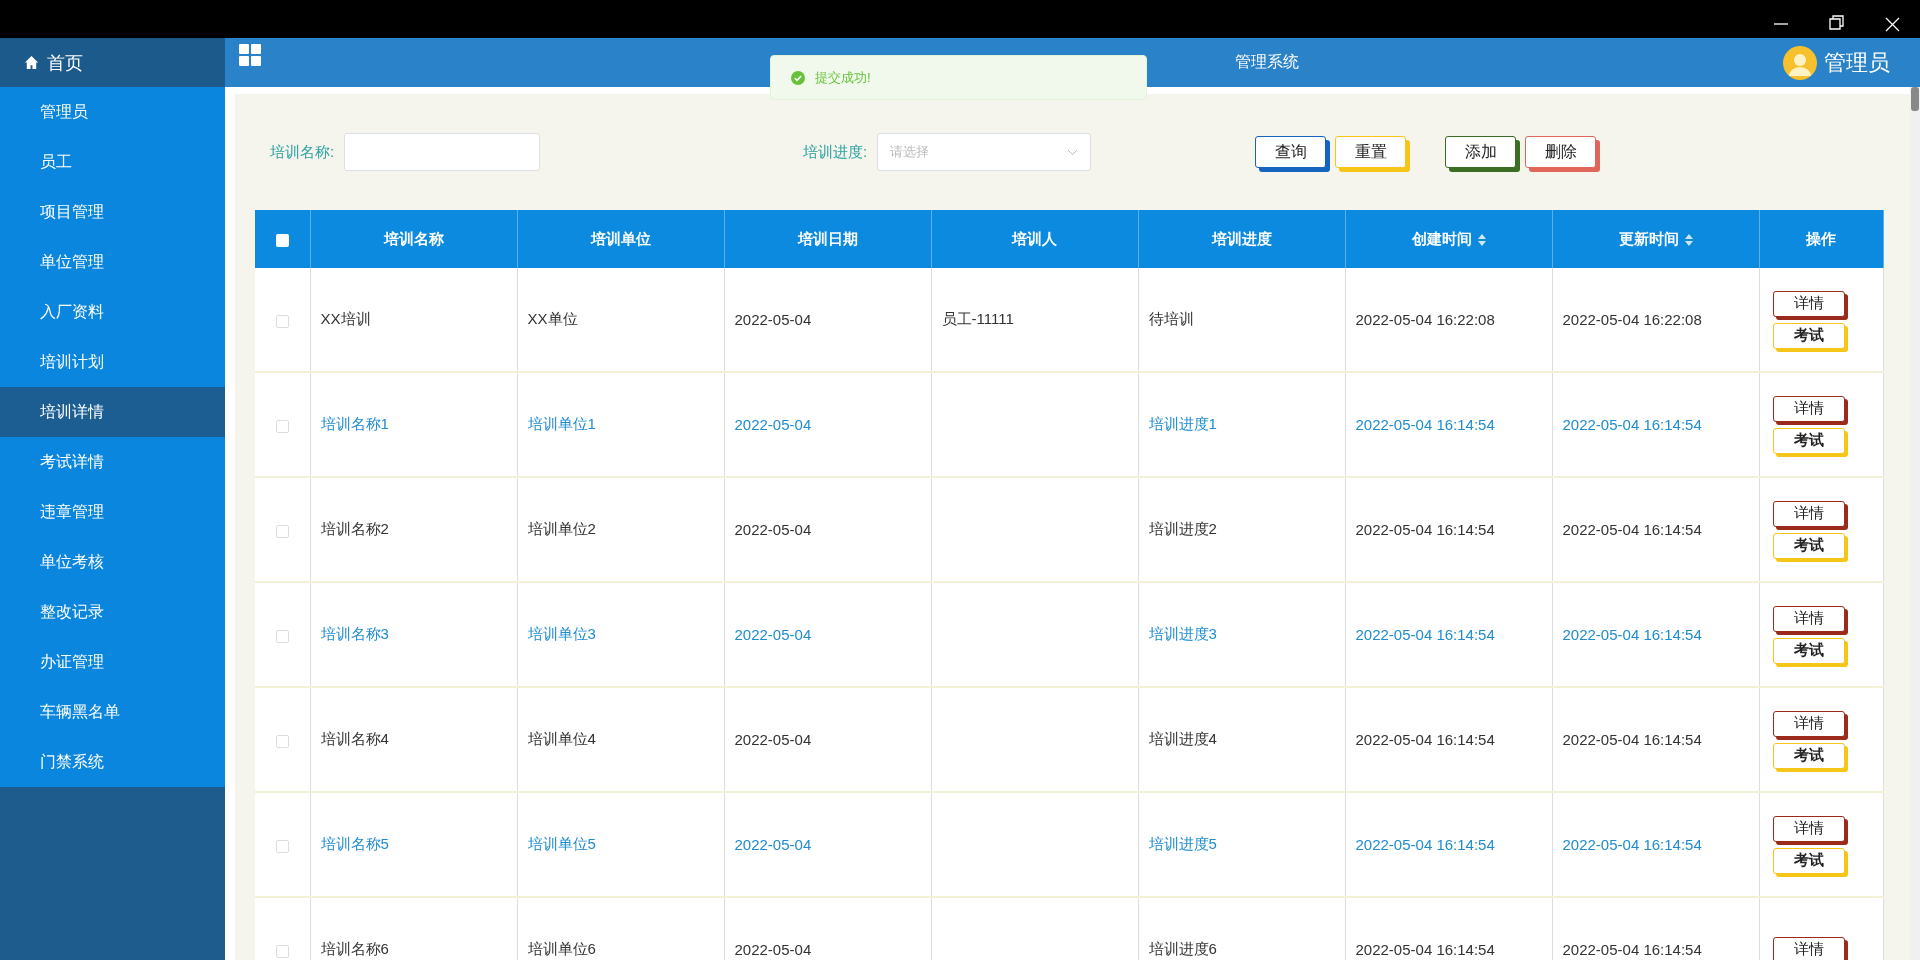 The width and height of the screenshot is (1920, 960). I want to click on table-cell: 培训单位2, so click(620, 529).